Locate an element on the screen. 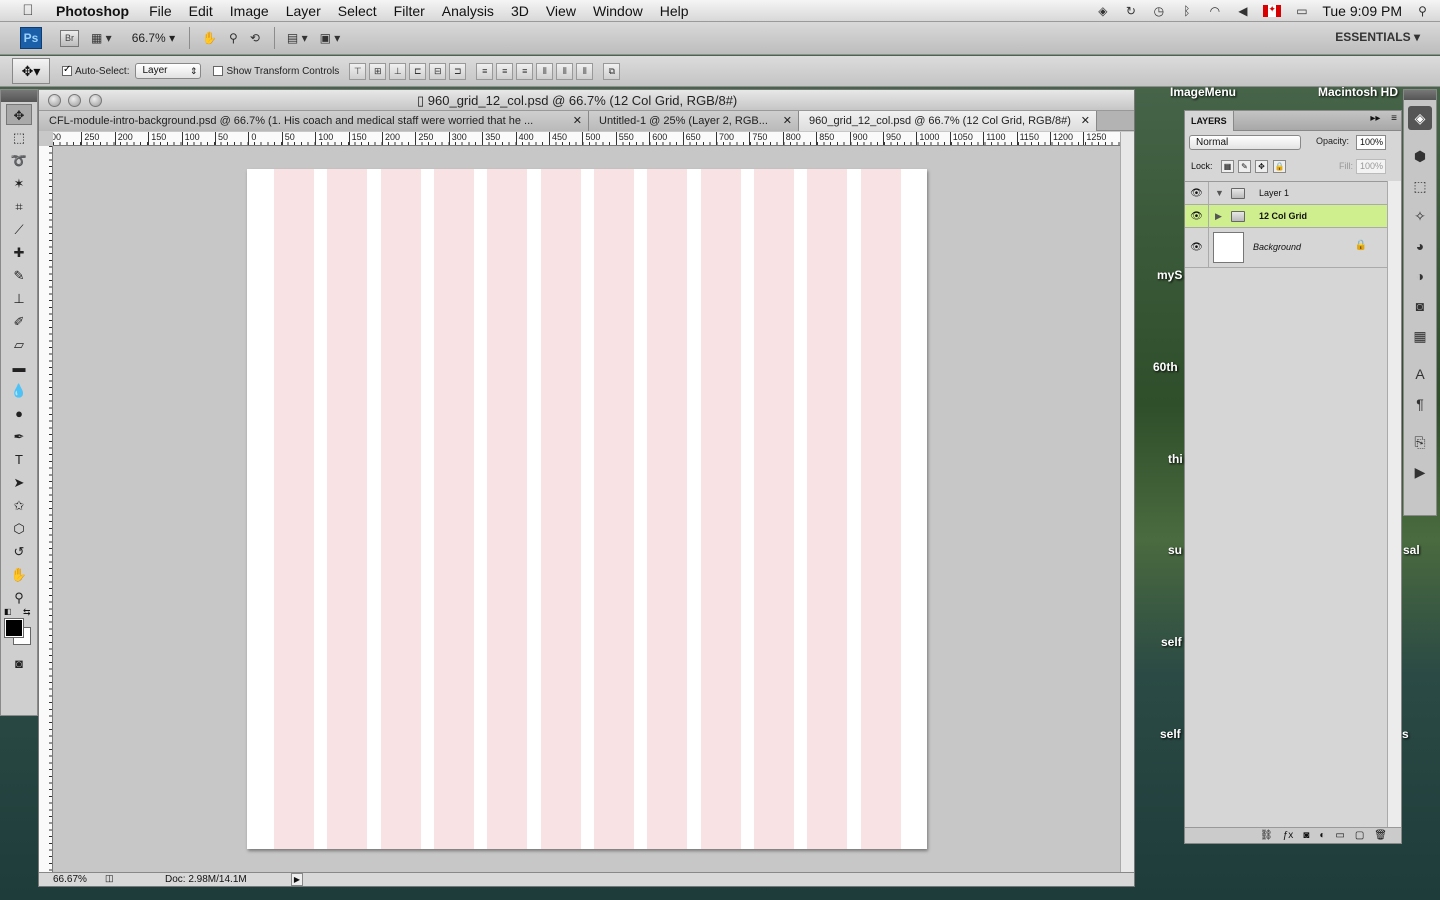 The image size is (1440, 900). show-transform-checkbox is located at coordinates (219, 71).